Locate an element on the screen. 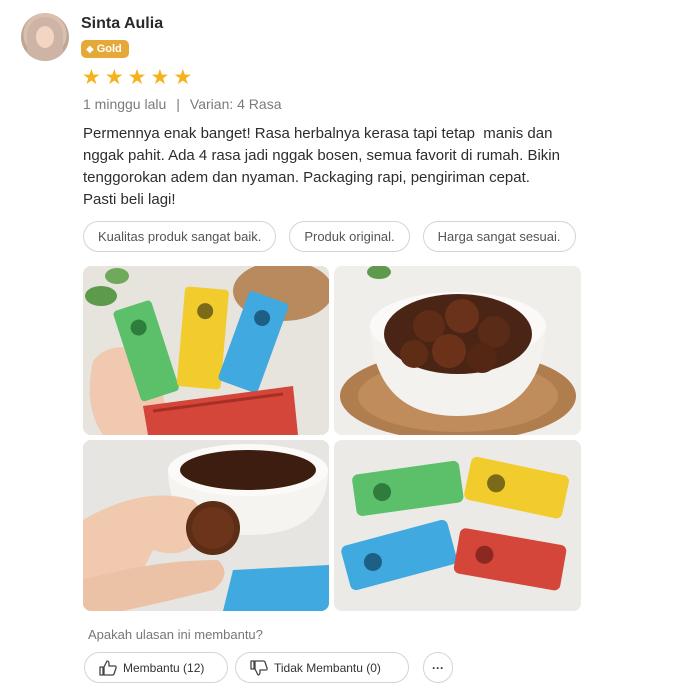 This screenshot has width=700, height=700. helpful-button: Membantu (12) is located at coordinates (156, 667).